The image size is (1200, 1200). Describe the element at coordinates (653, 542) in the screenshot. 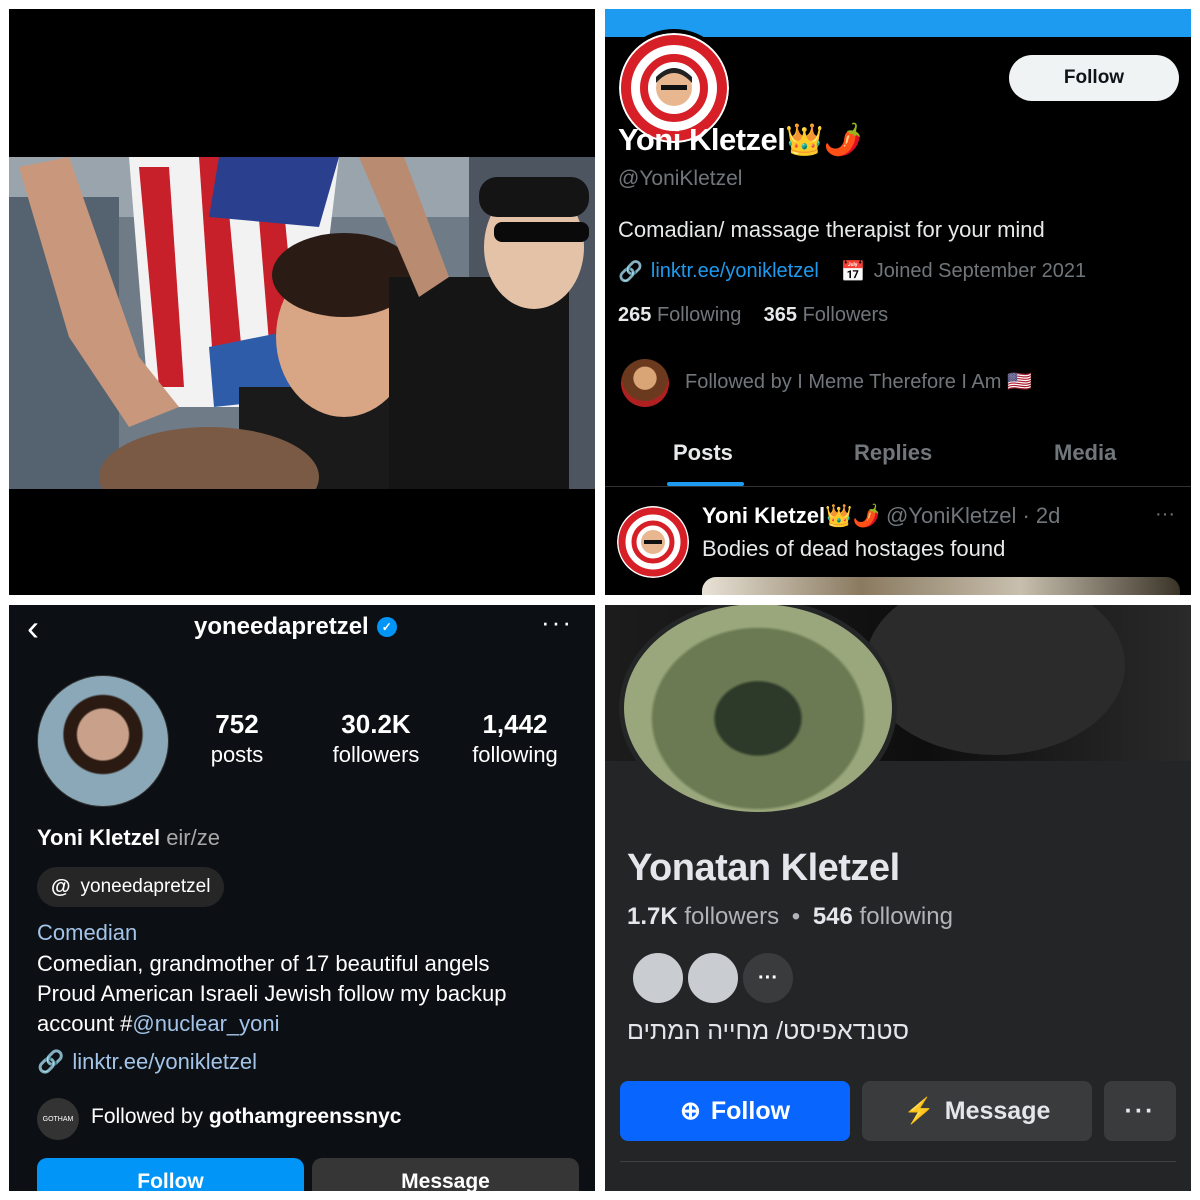

I see `post-avatar` at that location.